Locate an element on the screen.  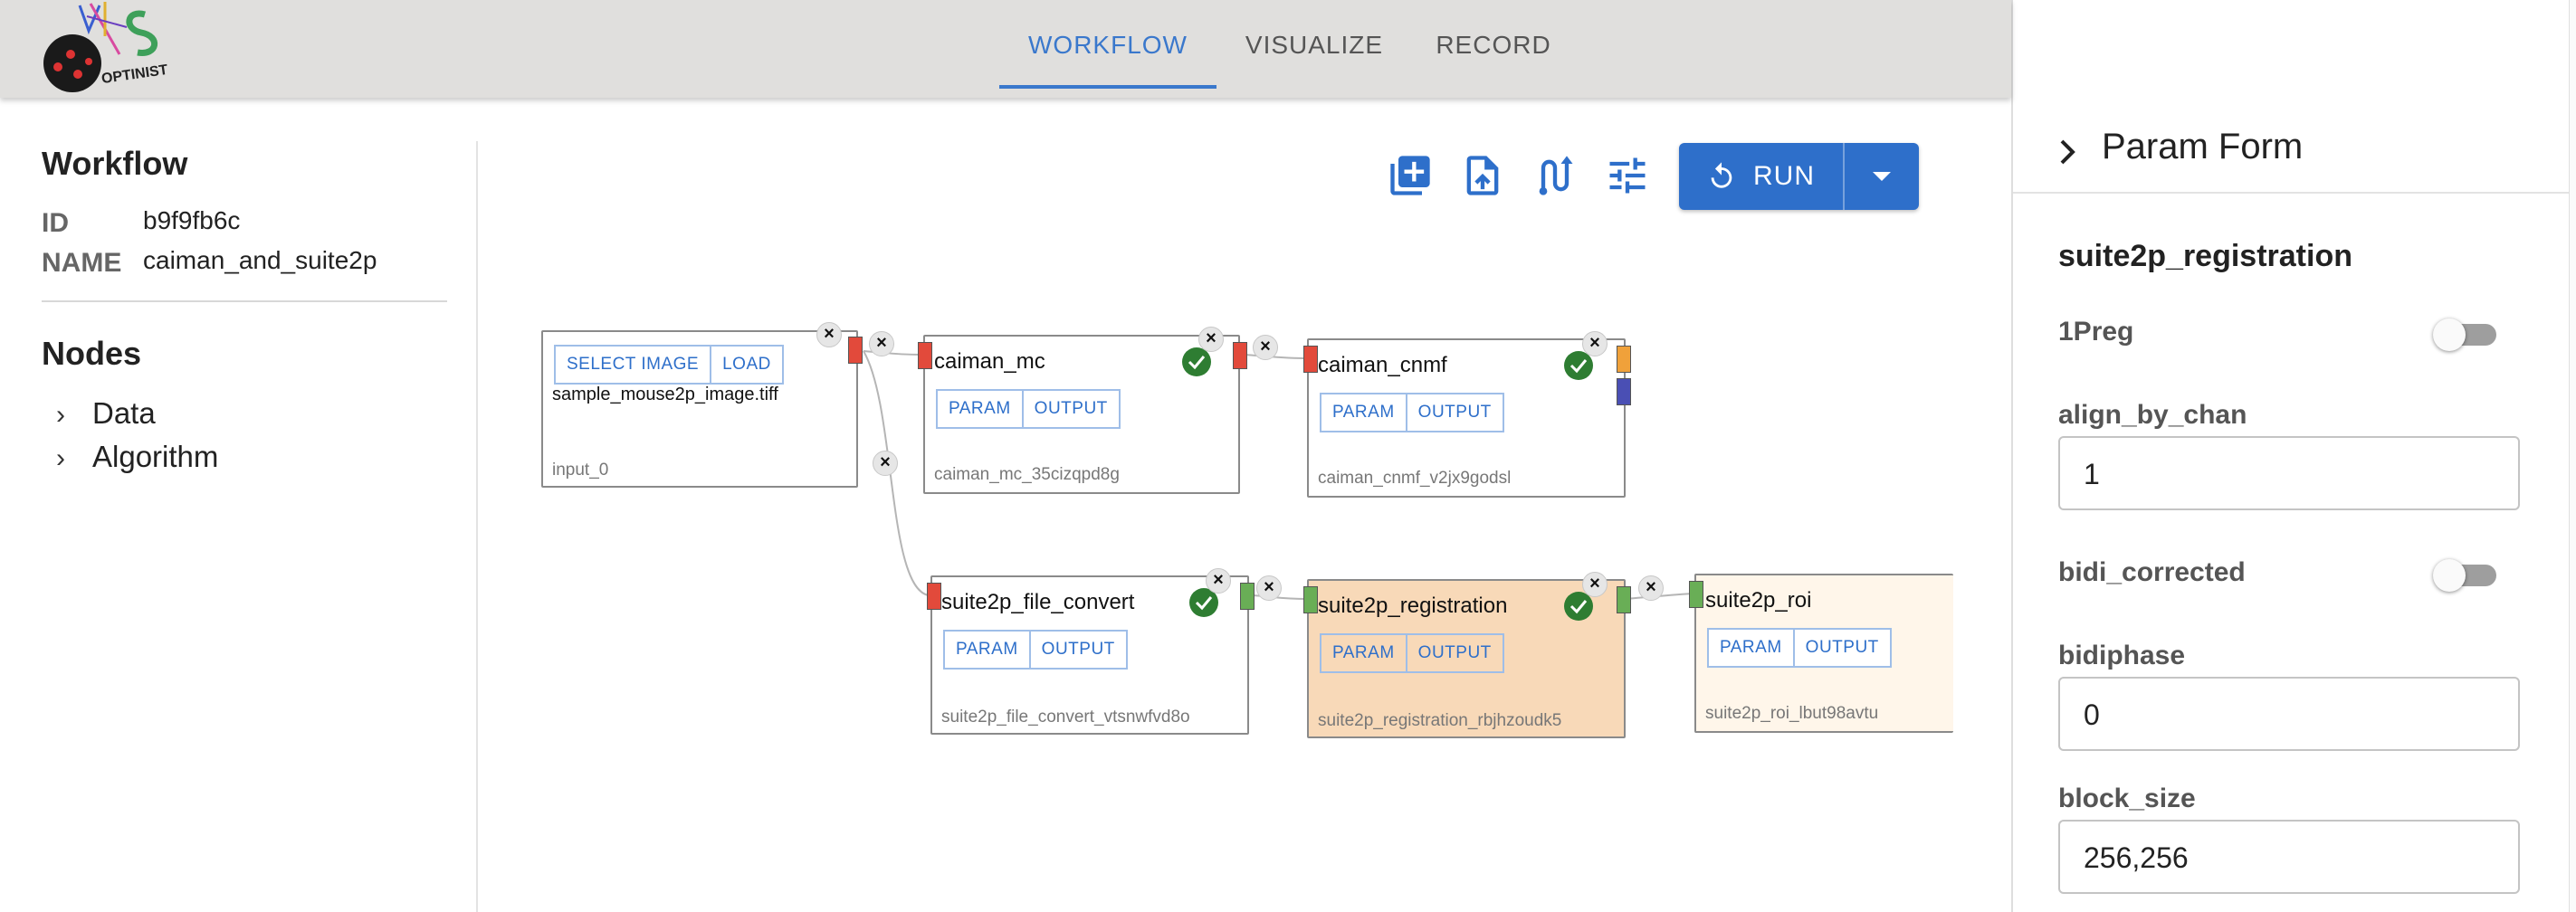
workflow-heading: Workflow is located at coordinates (115, 163).